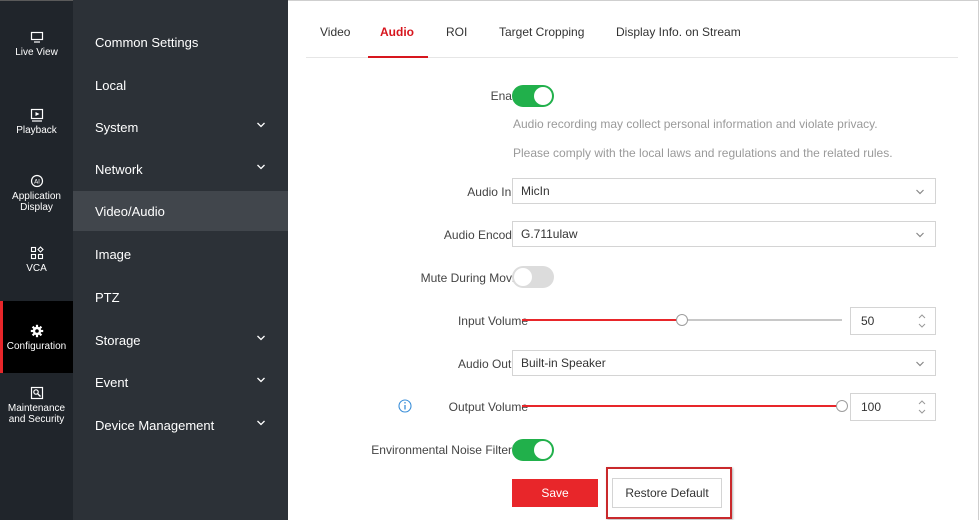 Image resolution: width=979 pixels, height=520 pixels. What do you see at coordinates (667, 493) in the screenshot?
I see `restore-default-button: Restore Default` at bounding box center [667, 493].